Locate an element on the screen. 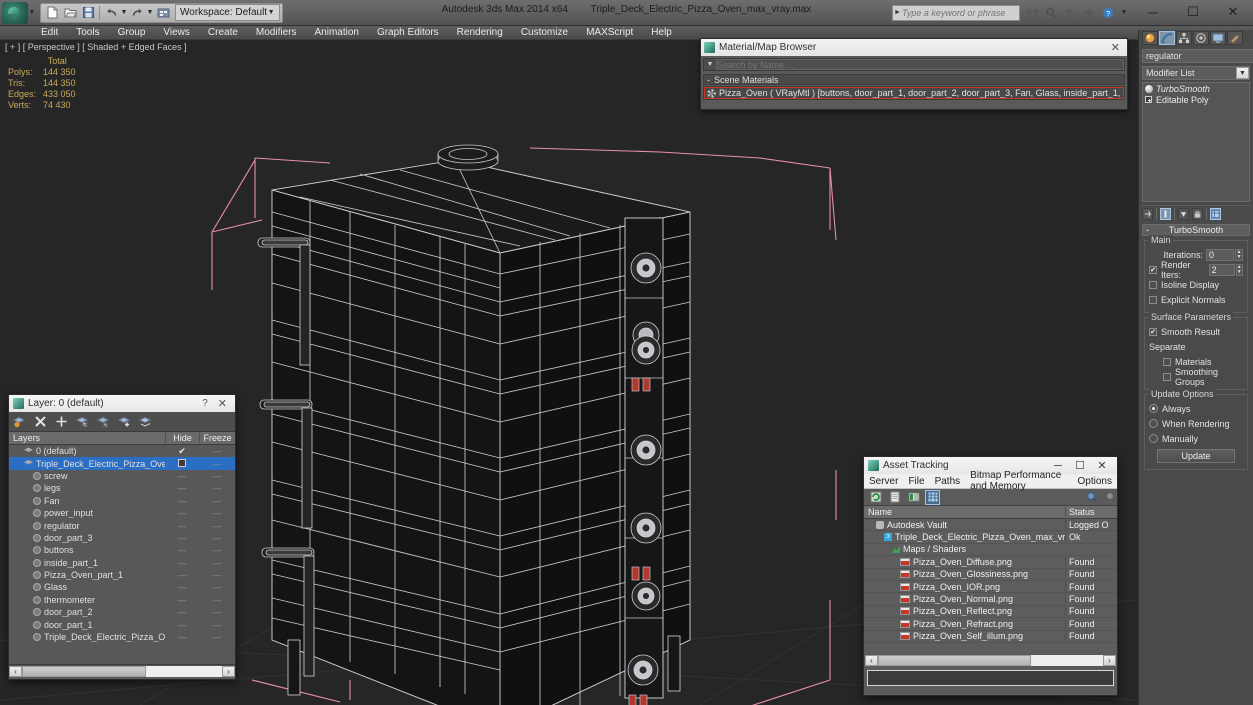 Image resolution: width=1253 pixels, height=705 pixels. project-folder-icon is located at coordinates (163, 13).